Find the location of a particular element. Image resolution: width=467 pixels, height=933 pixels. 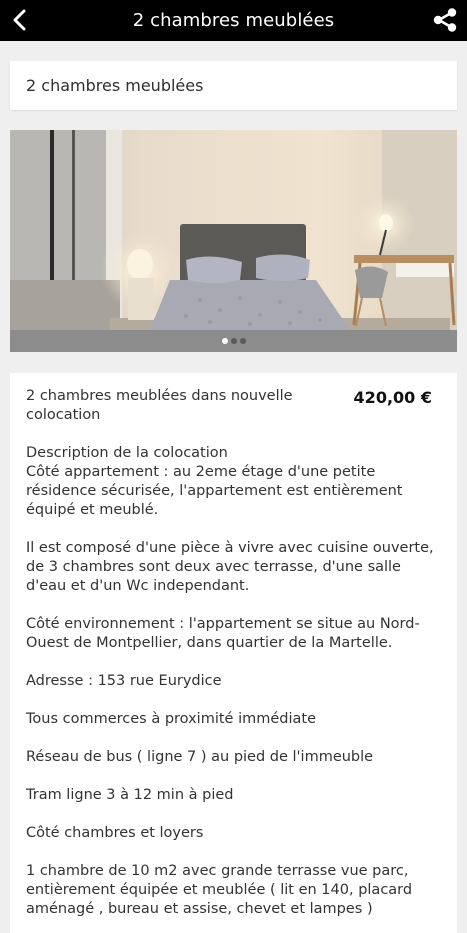

description-paragraph: Adresse : 153 rue Eurydice is located at coordinates (124, 681).